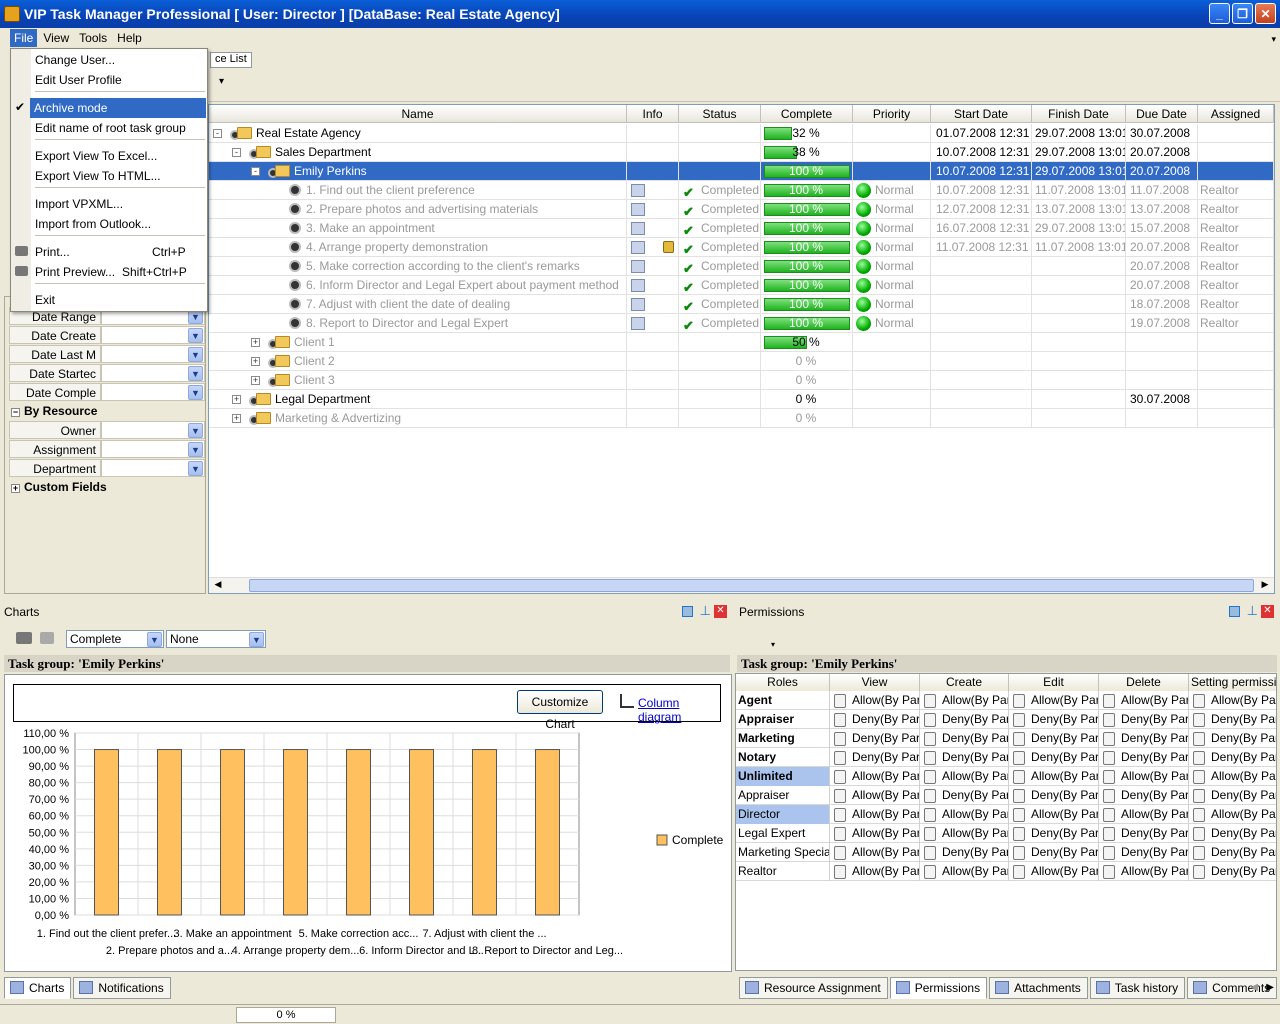 This screenshot has height=1024, width=1280. What do you see at coordinates (1144, 682) in the screenshot?
I see `column-delete: Delete` at bounding box center [1144, 682].